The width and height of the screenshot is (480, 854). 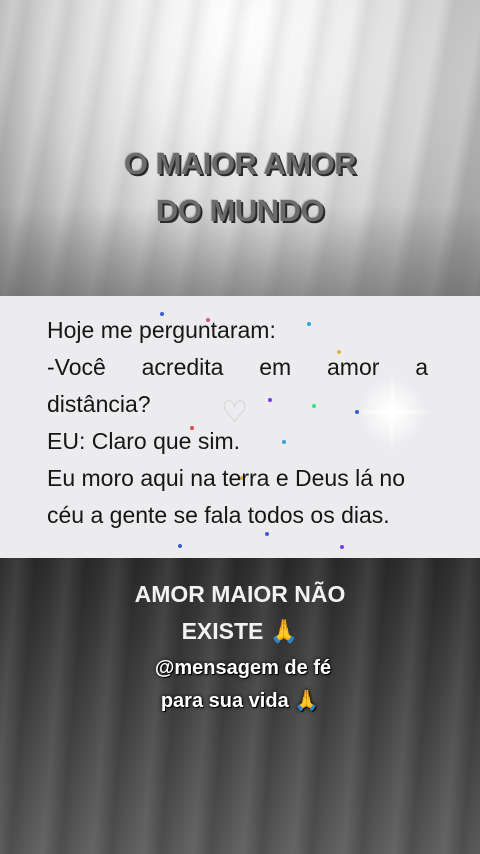 I want to click on message-line-justified: -Você acredita em amor a, so click(x=237, y=367).